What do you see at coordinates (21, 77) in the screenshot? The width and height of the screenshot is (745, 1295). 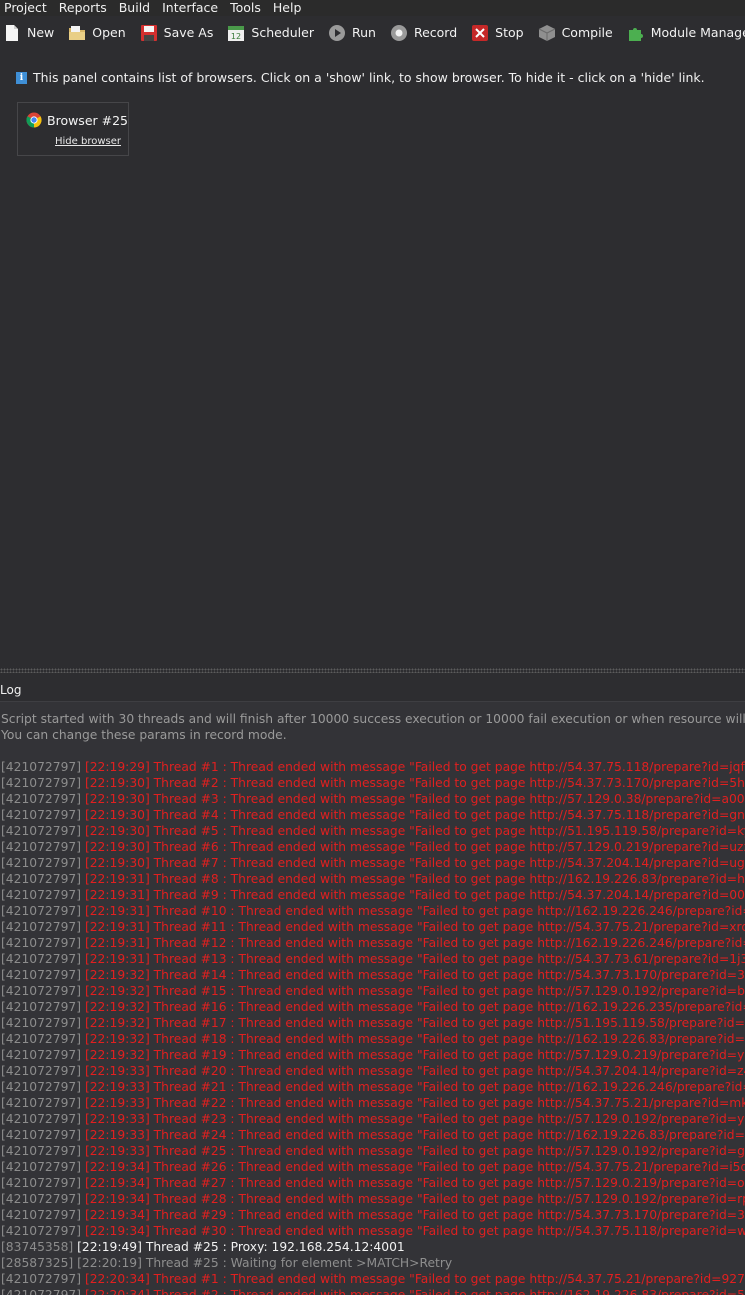 I see `info-icon: i` at bounding box center [21, 77].